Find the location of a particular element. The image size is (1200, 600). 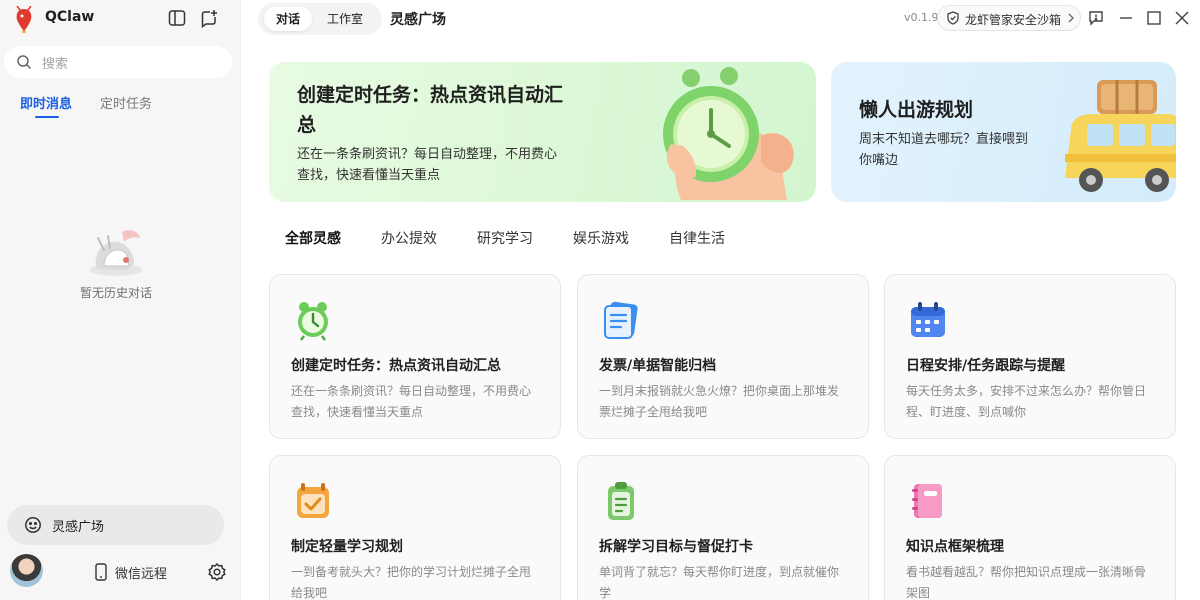

card-description: 还在一条条刷资讯？每日自动整理，不用费心查找，快速看懂当天重点 is located at coordinates (411, 401).